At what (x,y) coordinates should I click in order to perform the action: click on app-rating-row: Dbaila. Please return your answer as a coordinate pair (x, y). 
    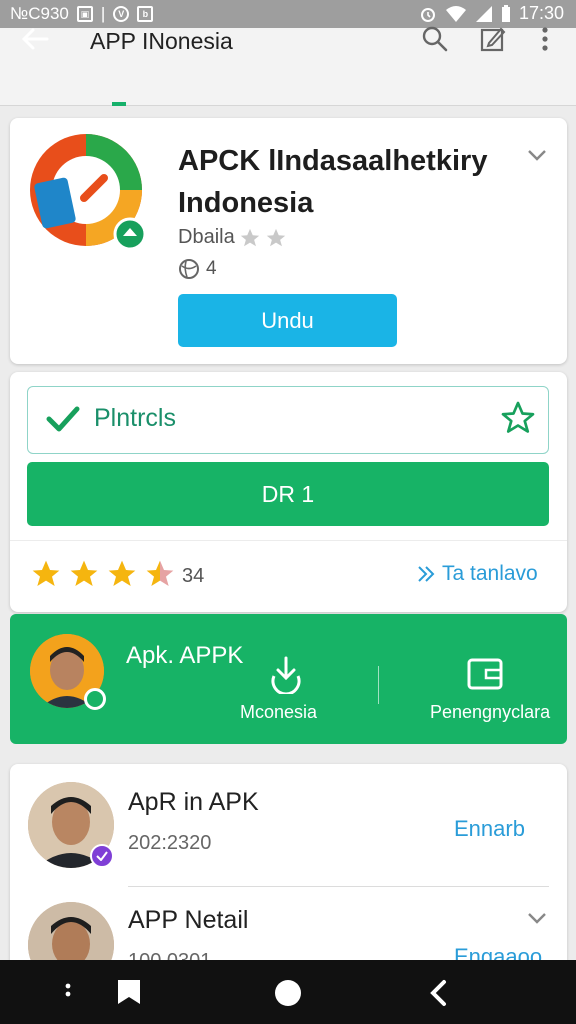
    Looking at the image, I should click on (232, 237).